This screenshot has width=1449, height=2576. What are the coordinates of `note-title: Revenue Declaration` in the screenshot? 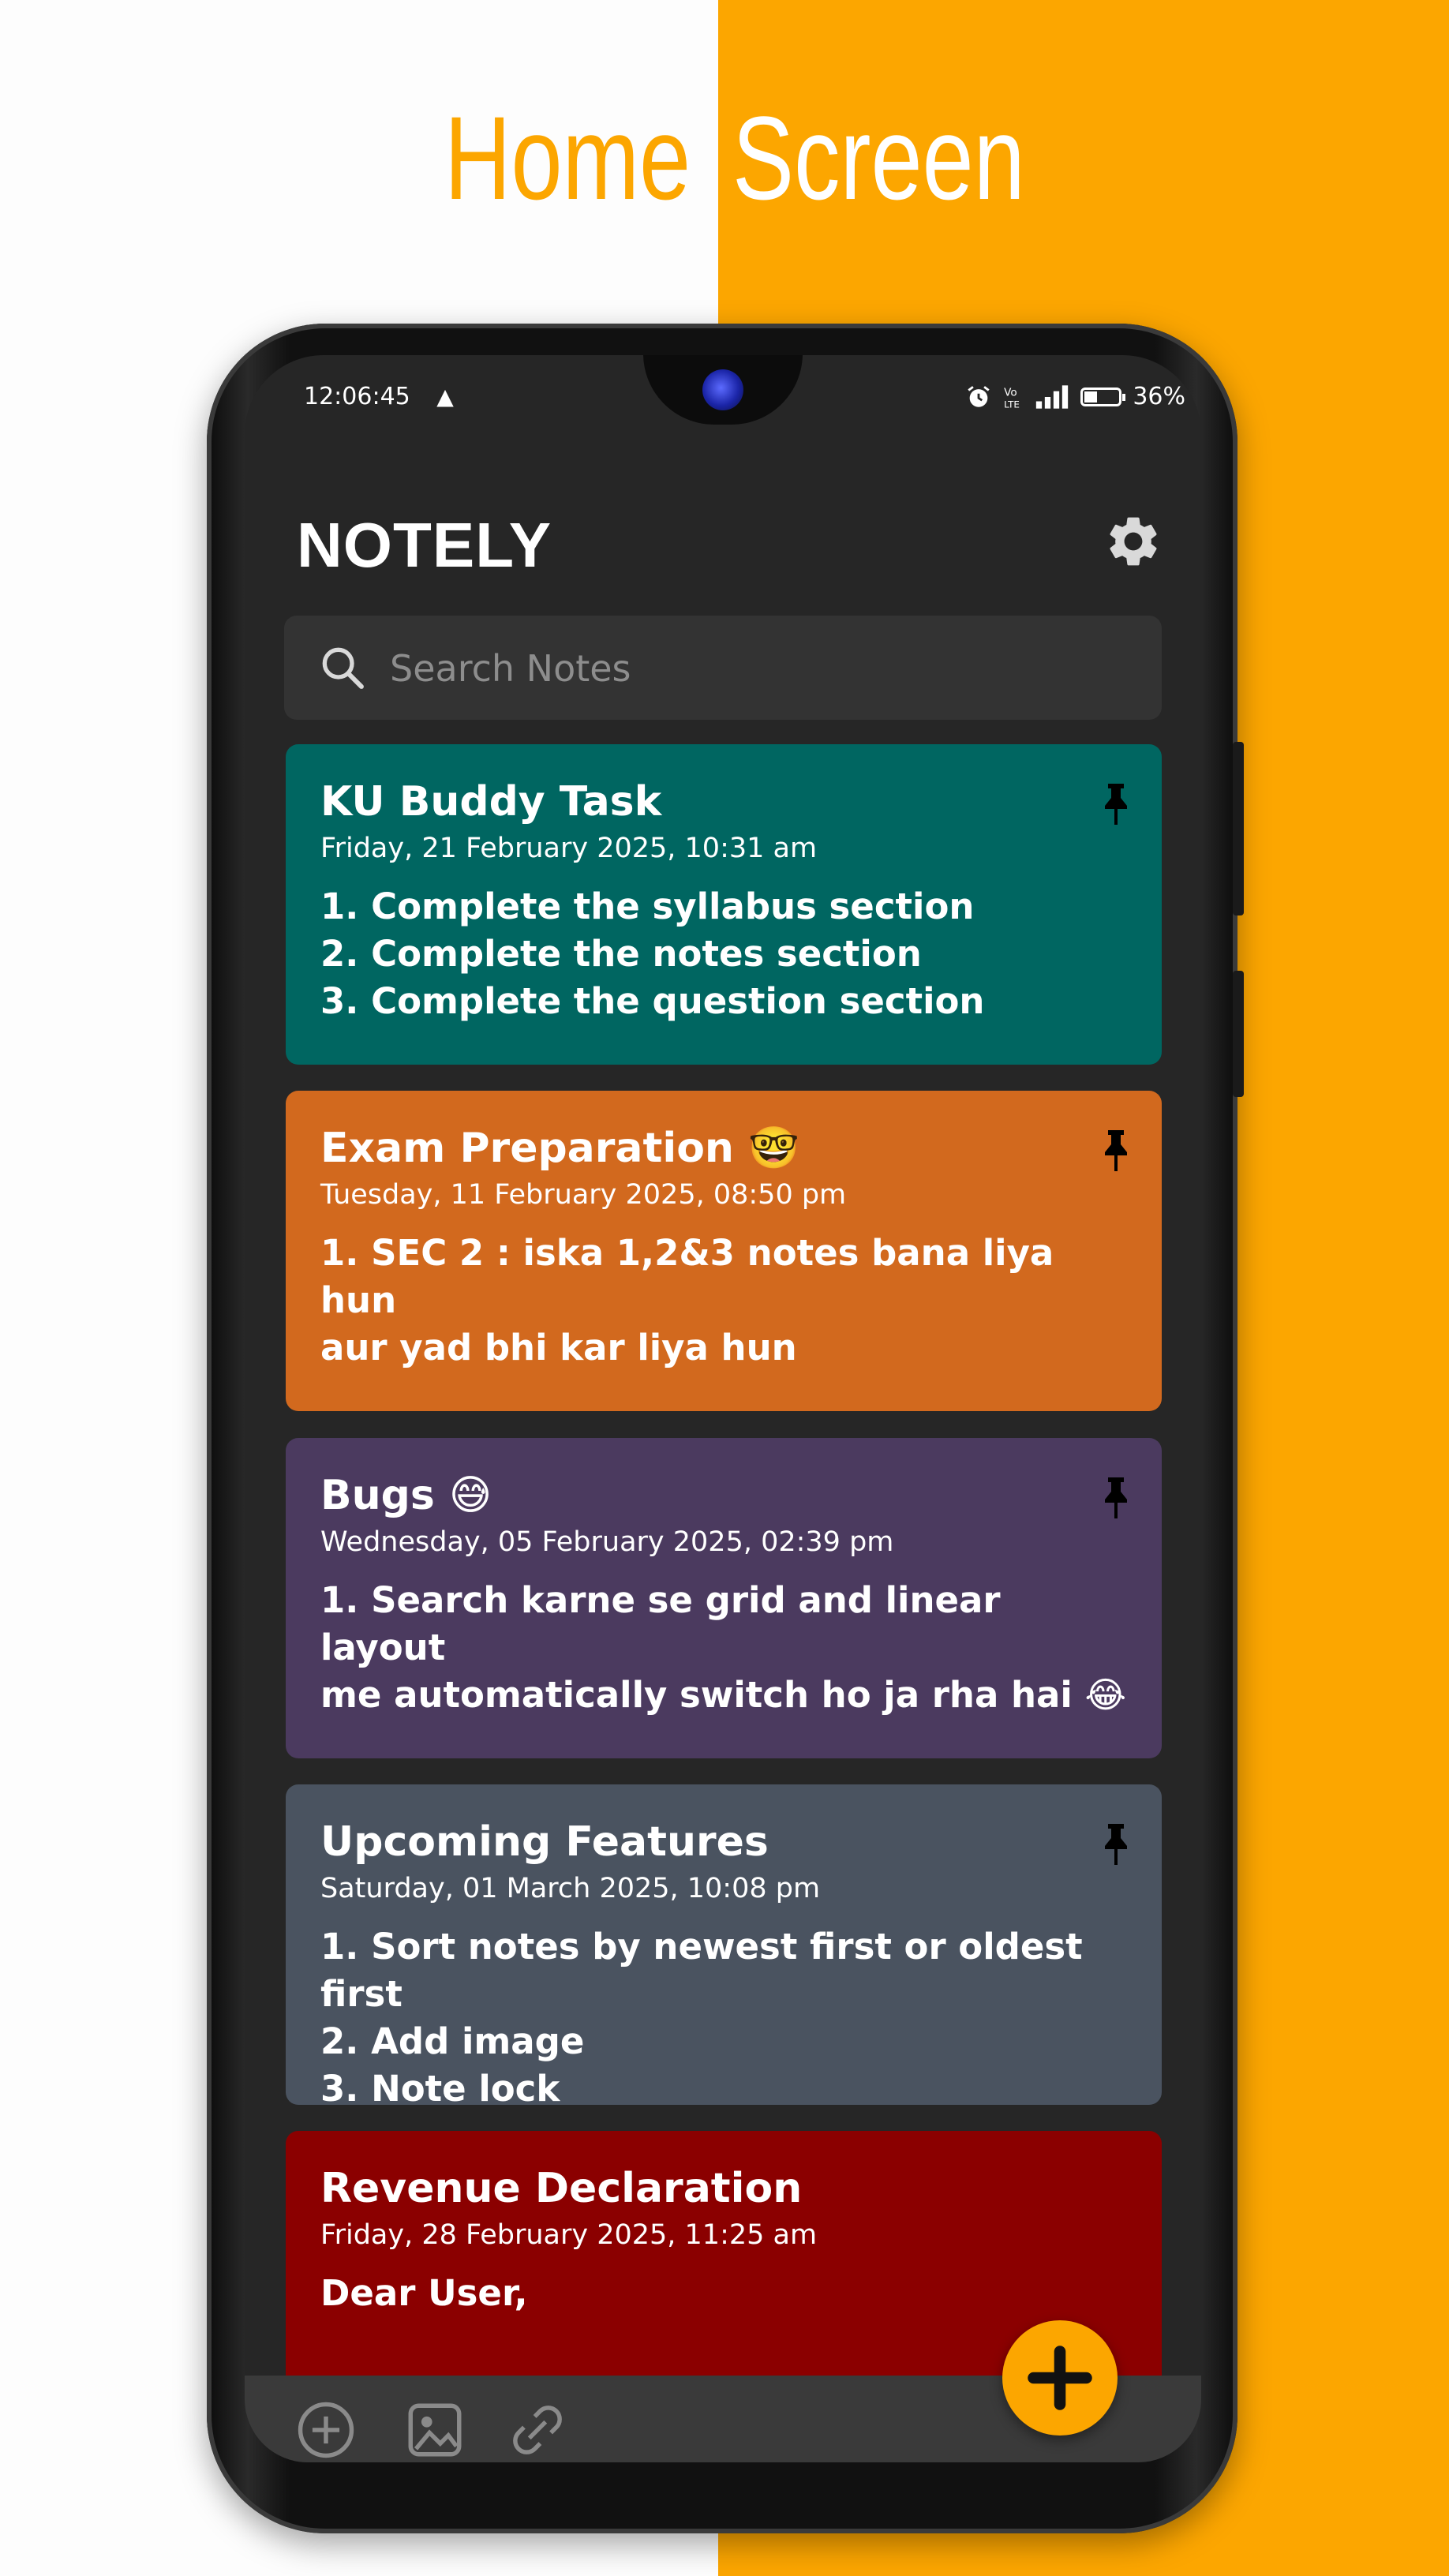 It's located at (561, 2188).